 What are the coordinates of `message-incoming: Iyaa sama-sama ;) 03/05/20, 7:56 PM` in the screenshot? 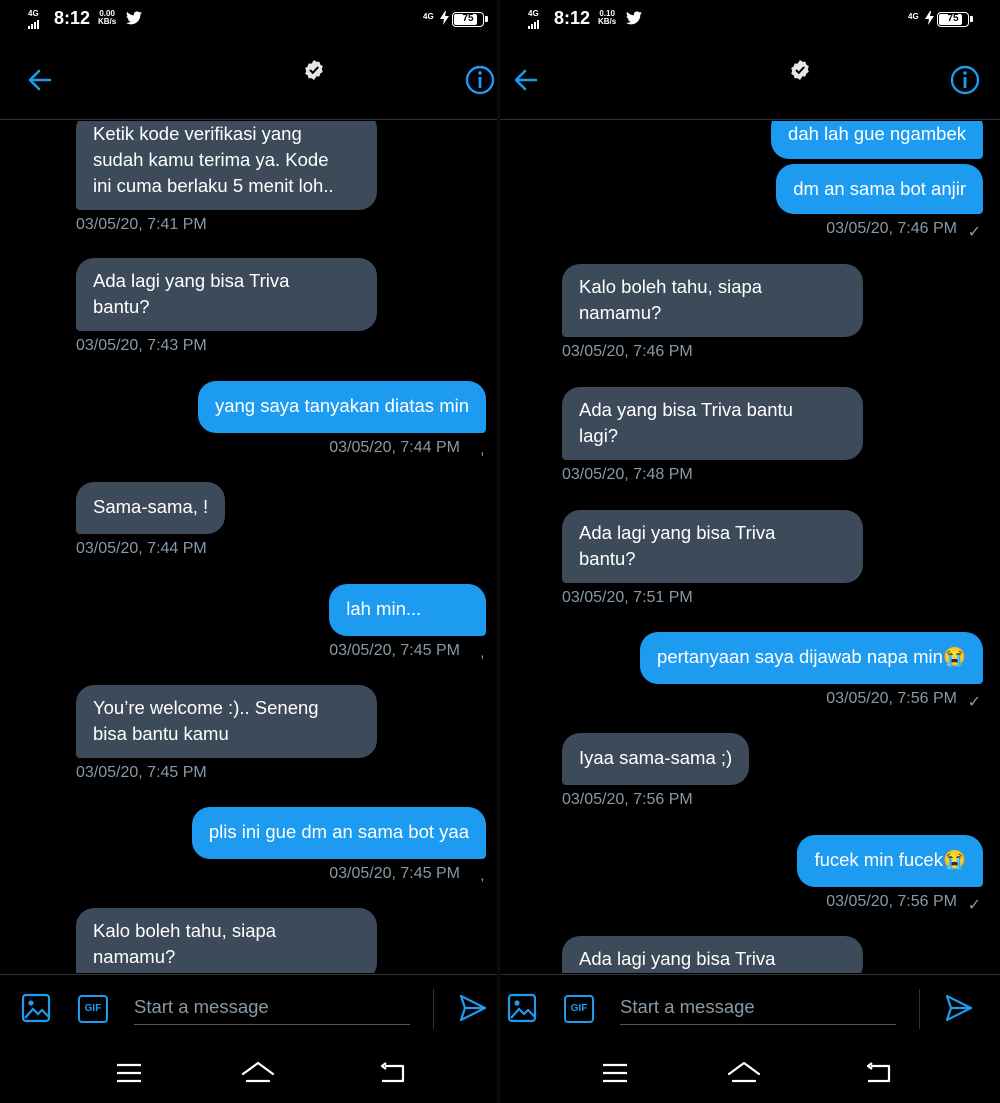 It's located at (656, 771).